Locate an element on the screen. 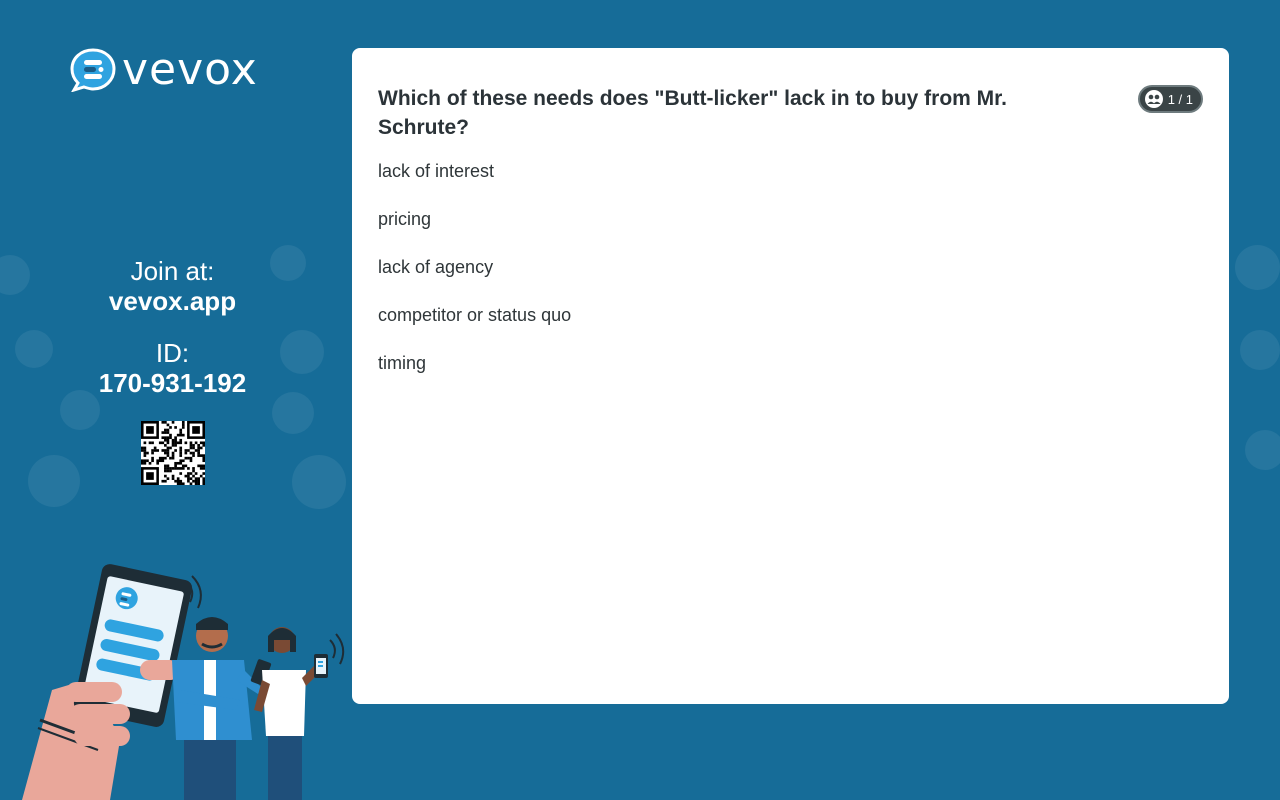 The image size is (1280, 800). answer-option: lack of interest is located at coordinates (436, 171).